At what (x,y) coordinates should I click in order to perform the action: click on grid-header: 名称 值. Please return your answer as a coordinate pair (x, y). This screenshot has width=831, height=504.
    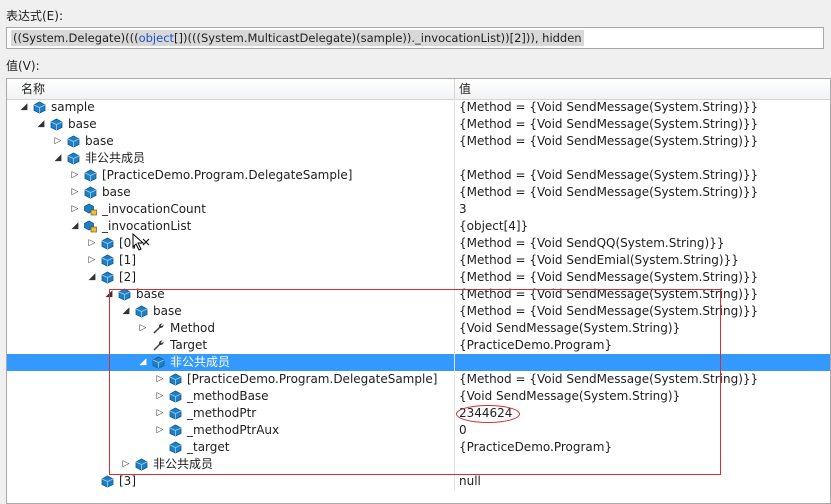
    Looking at the image, I should click on (418, 89).